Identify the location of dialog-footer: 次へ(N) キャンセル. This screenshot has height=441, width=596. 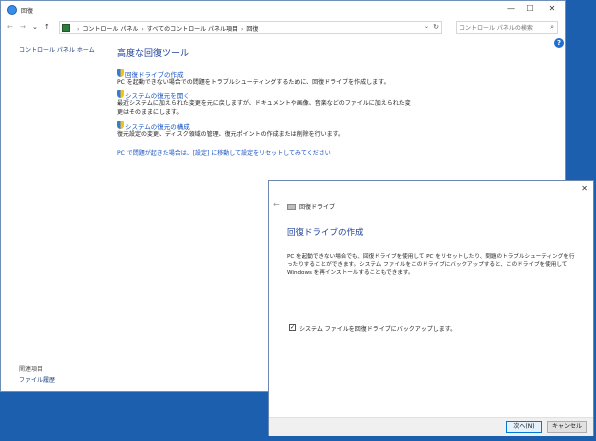
(431, 426).